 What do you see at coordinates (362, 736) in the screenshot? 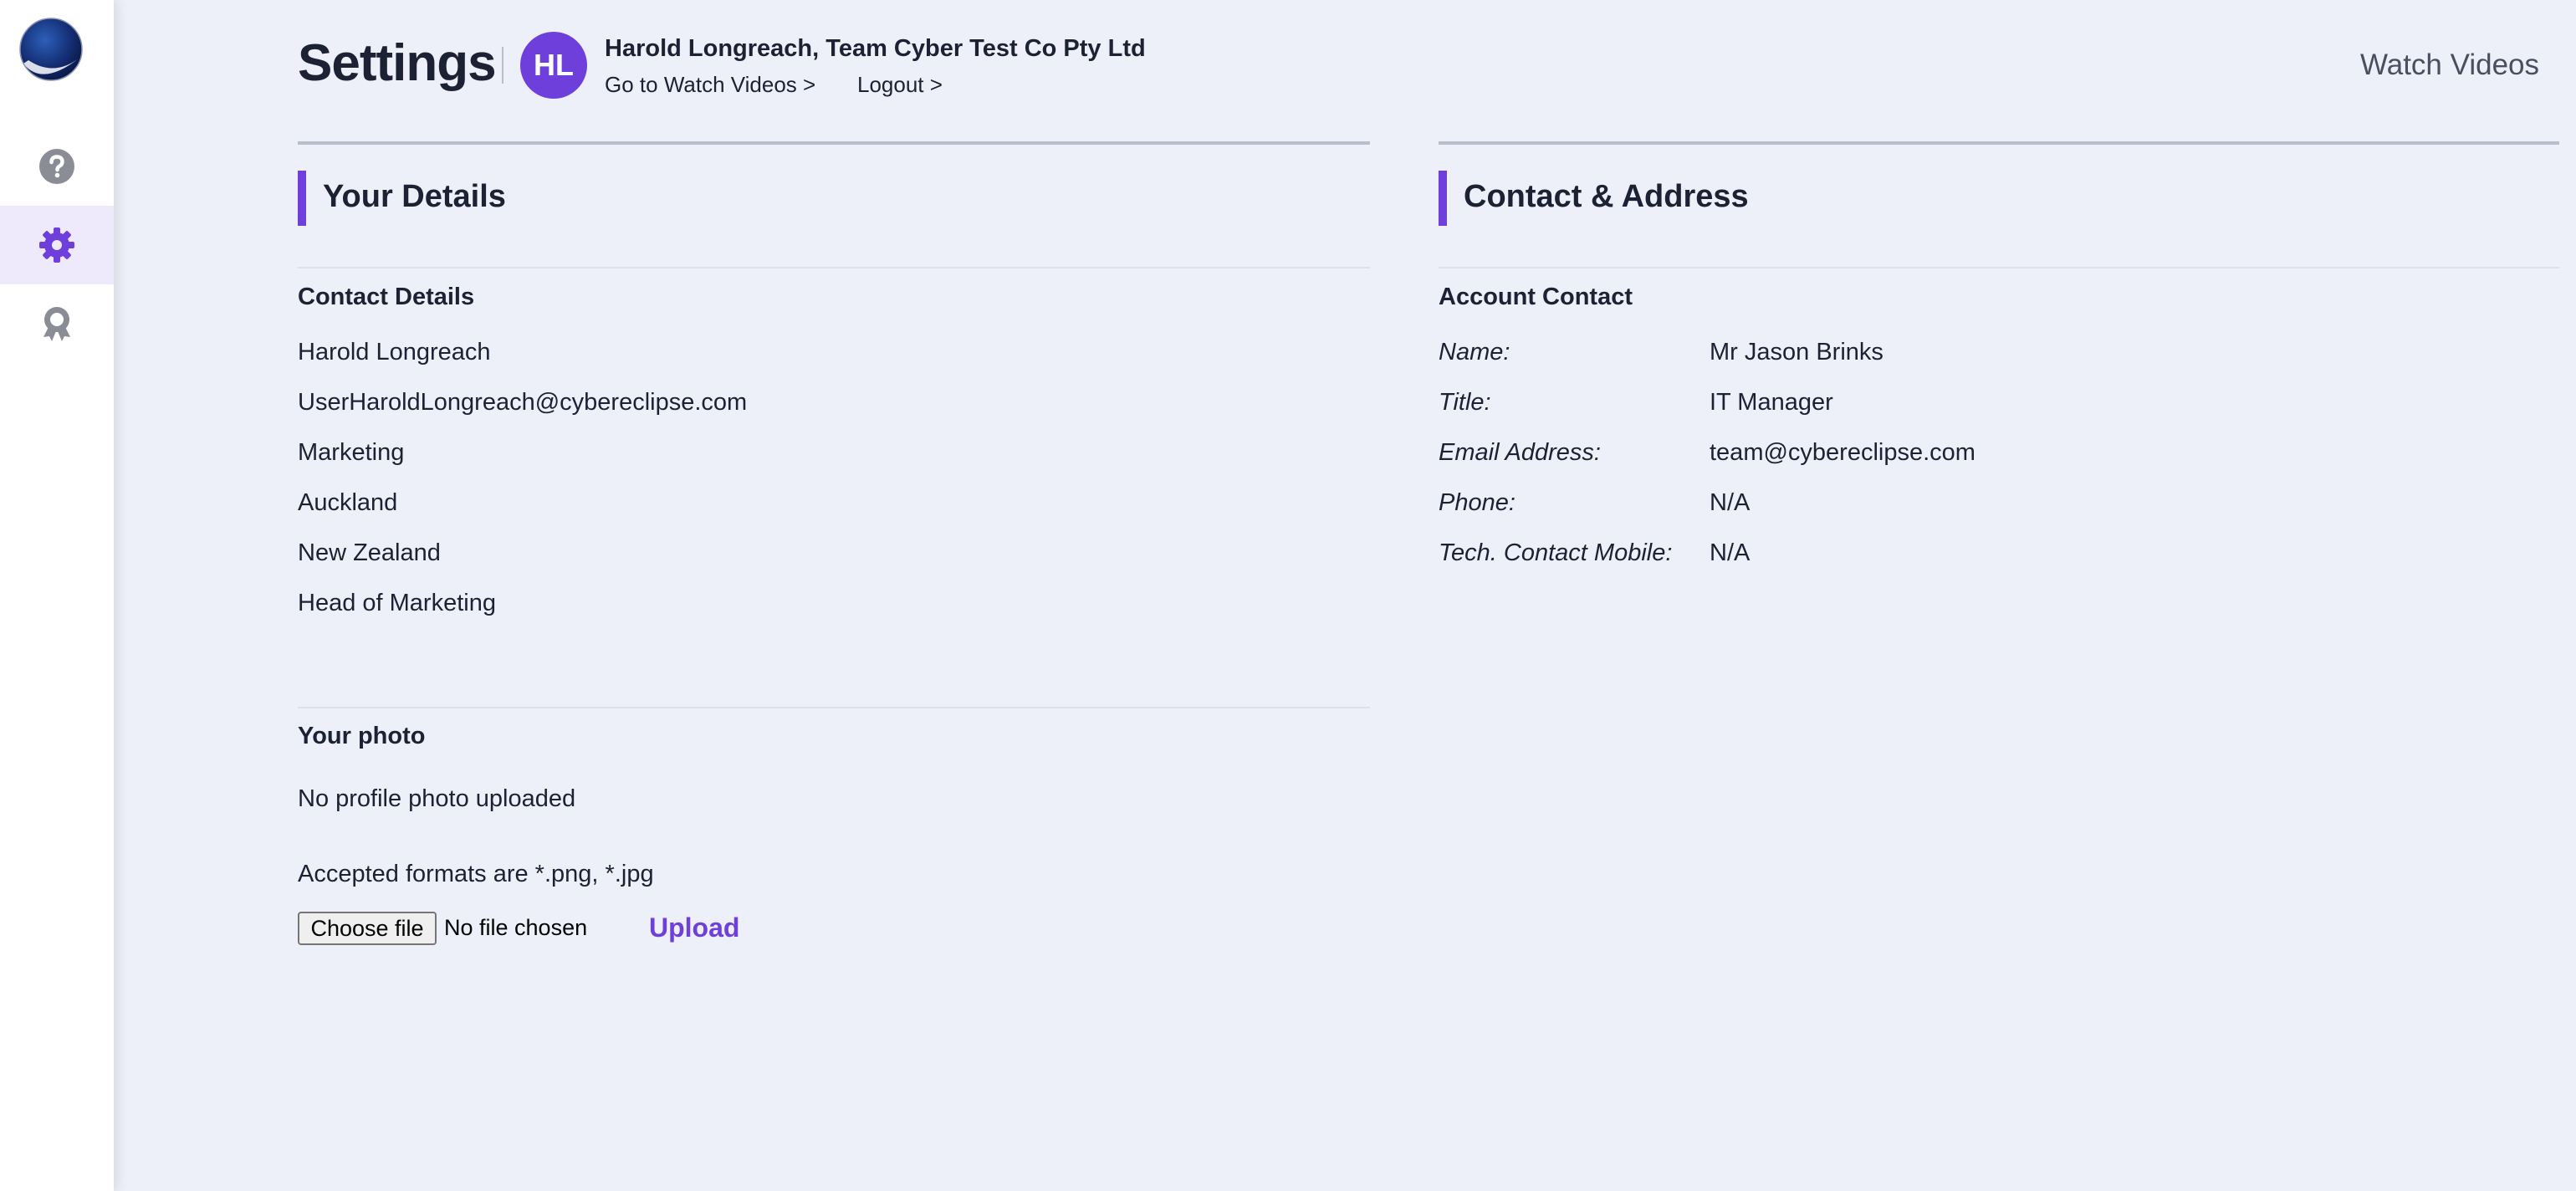
I see `your-photo-heading: Your photo` at bounding box center [362, 736].